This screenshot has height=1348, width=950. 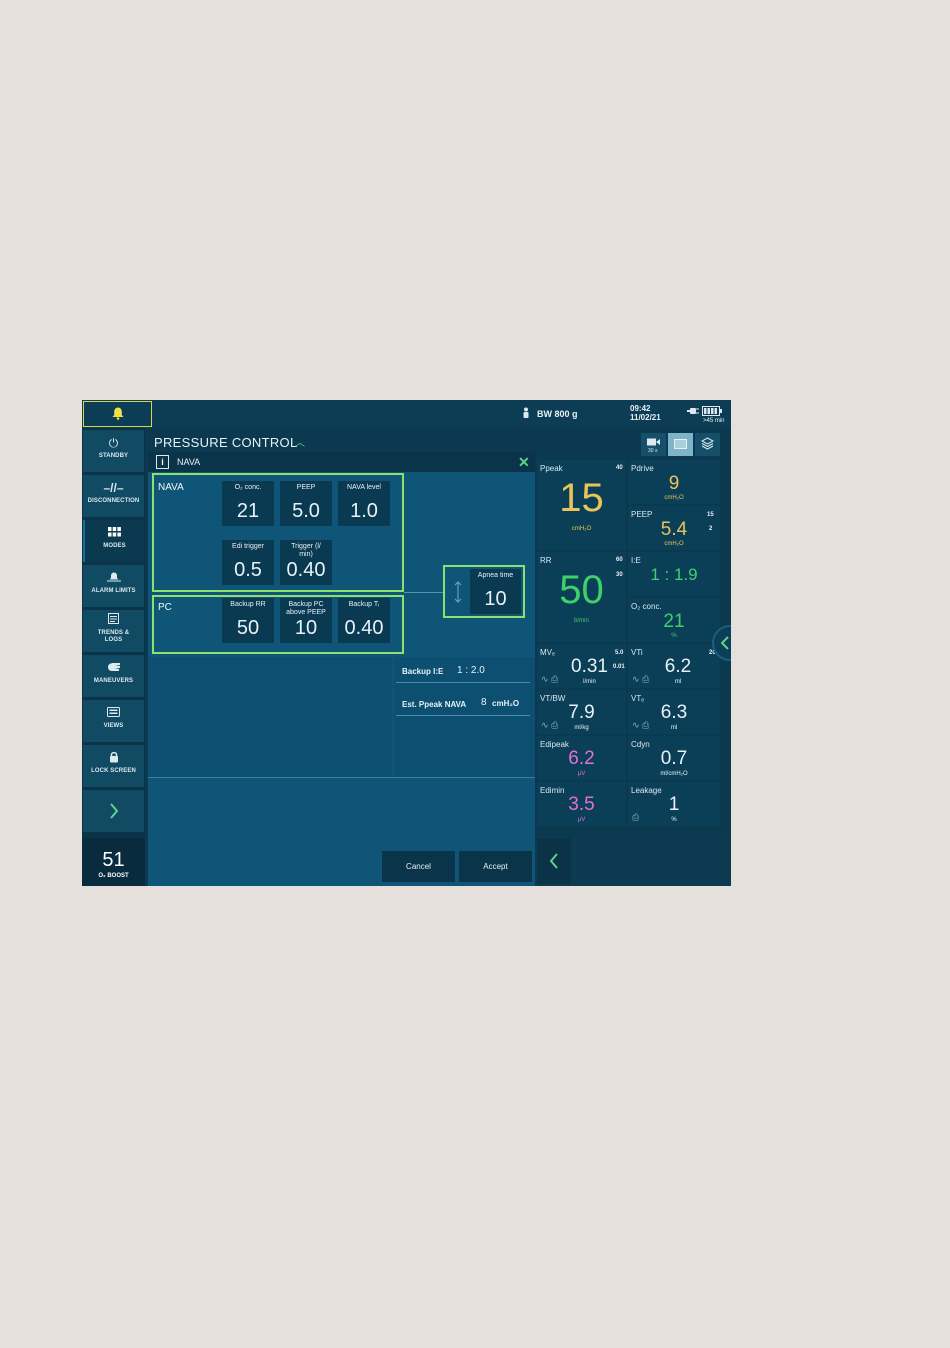 What do you see at coordinates (113, 591) in the screenshot?
I see `sidebar-item-label: ALARM LIMITS` at bounding box center [113, 591].